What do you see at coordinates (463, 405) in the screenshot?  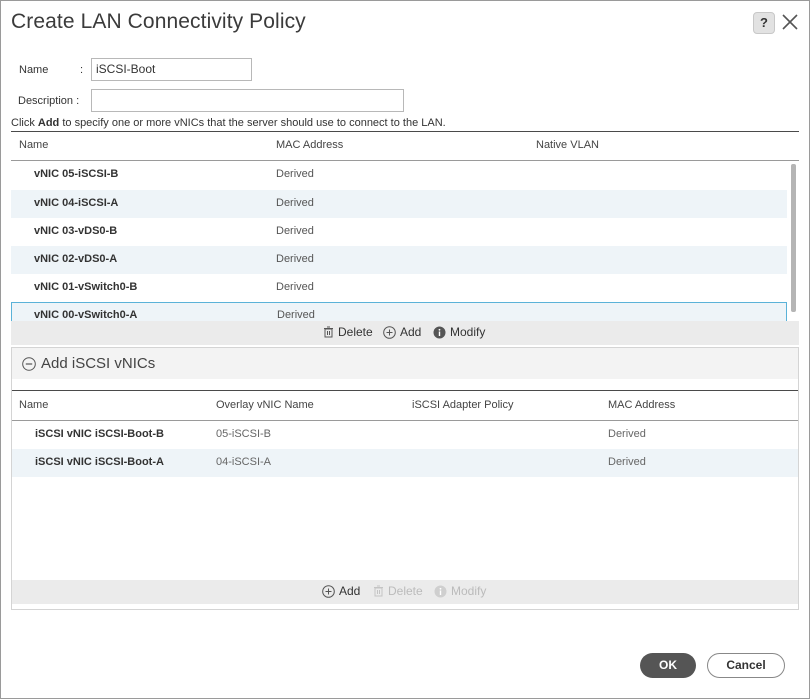 I see `col-iscsi-adapter-policy: iSCSI Adapter Policy` at bounding box center [463, 405].